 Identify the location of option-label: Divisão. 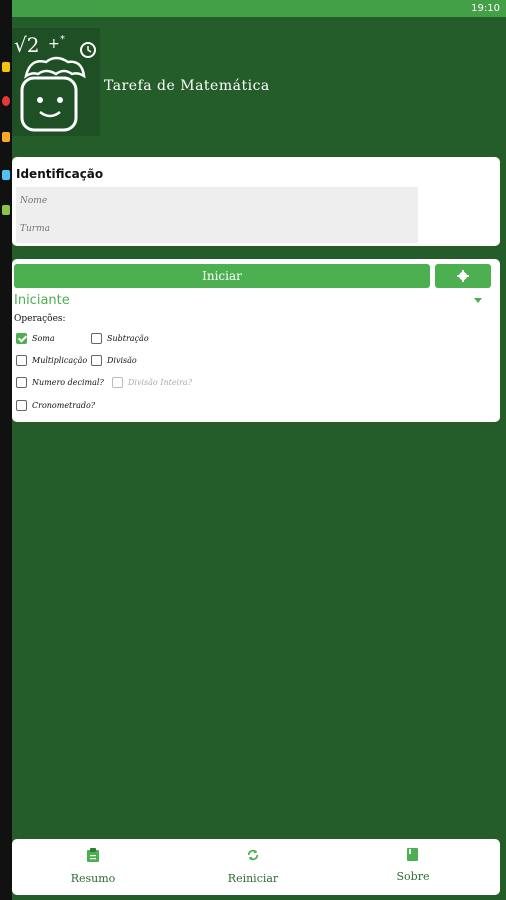
(122, 360).